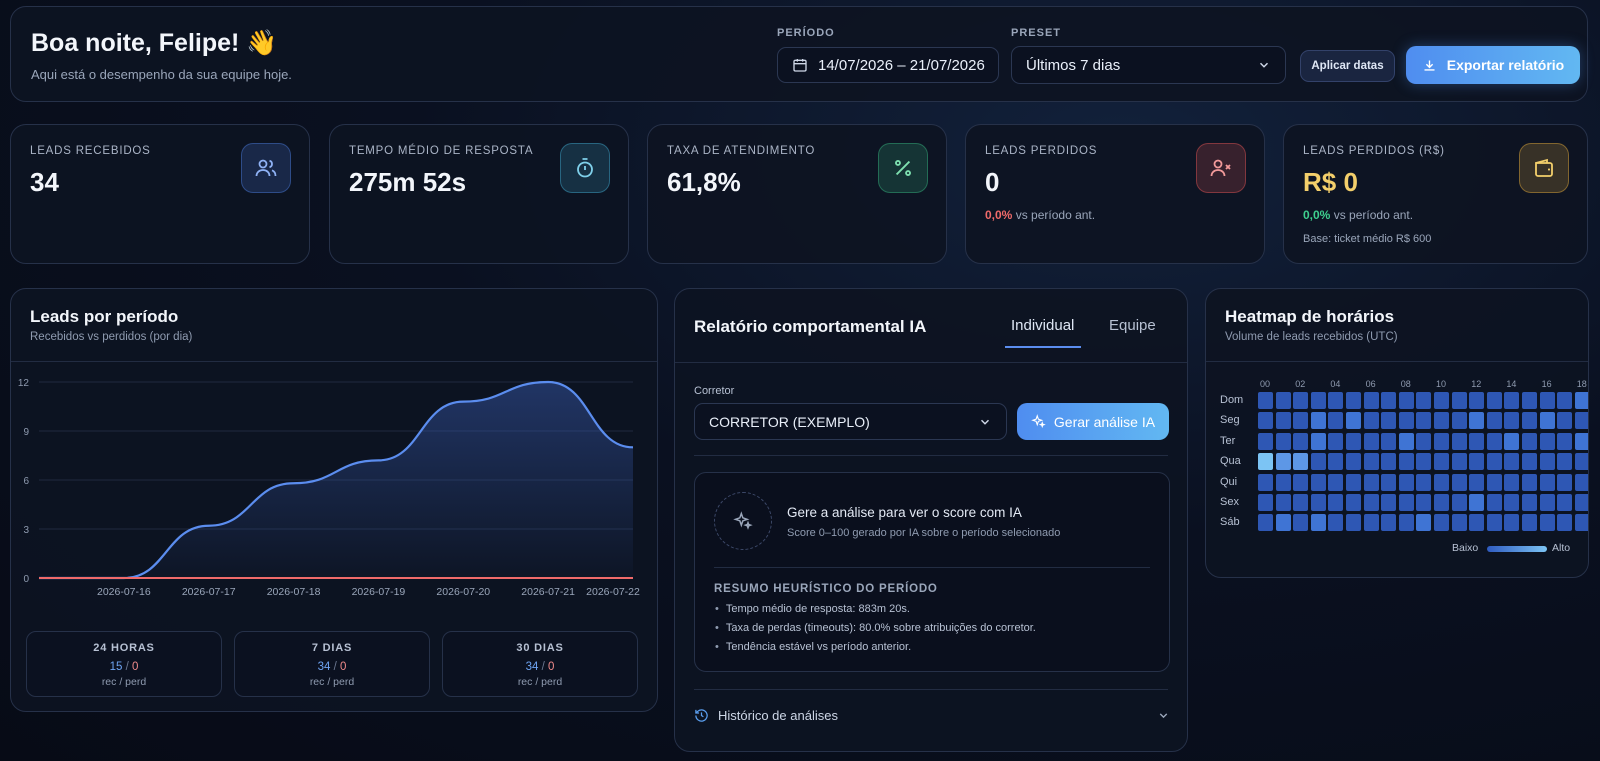 This screenshot has width=1600, height=761. I want to click on export-report-button: Exportar relatório, so click(1493, 65).